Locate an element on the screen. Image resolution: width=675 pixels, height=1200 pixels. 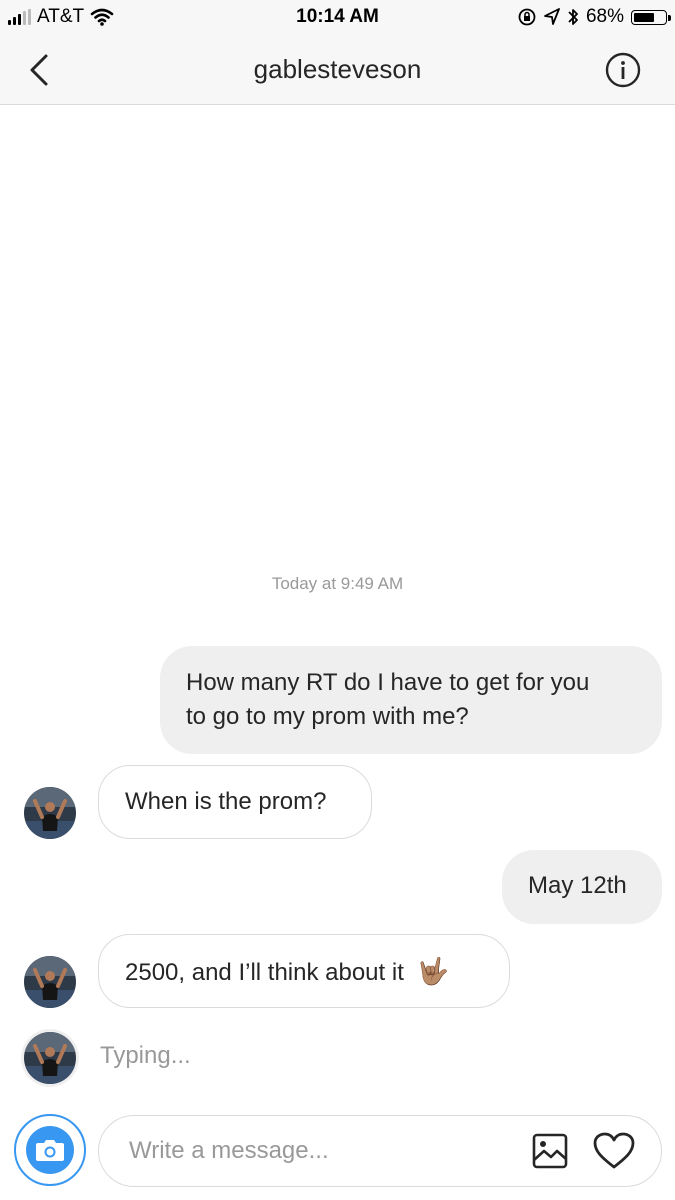
gallery-button is located at coordinates (550, 1153).